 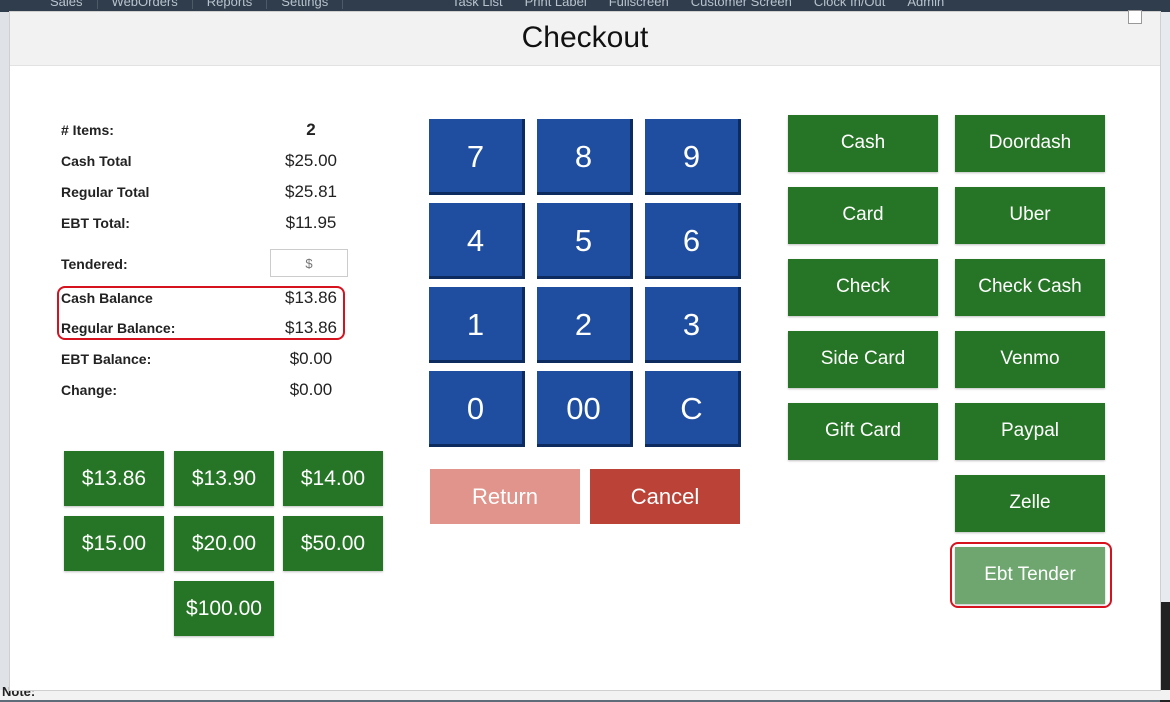 I want to click on payment-cash-button: Cash, so click(x=863, y=143).